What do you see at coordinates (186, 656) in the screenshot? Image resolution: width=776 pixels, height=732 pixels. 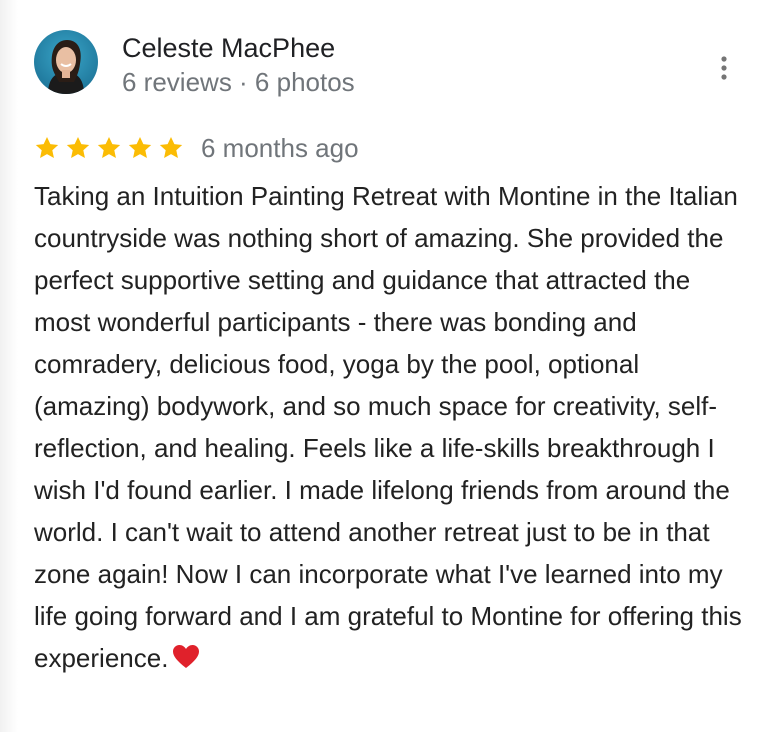 I see `heart-icon` at bounding box center [186, 656].